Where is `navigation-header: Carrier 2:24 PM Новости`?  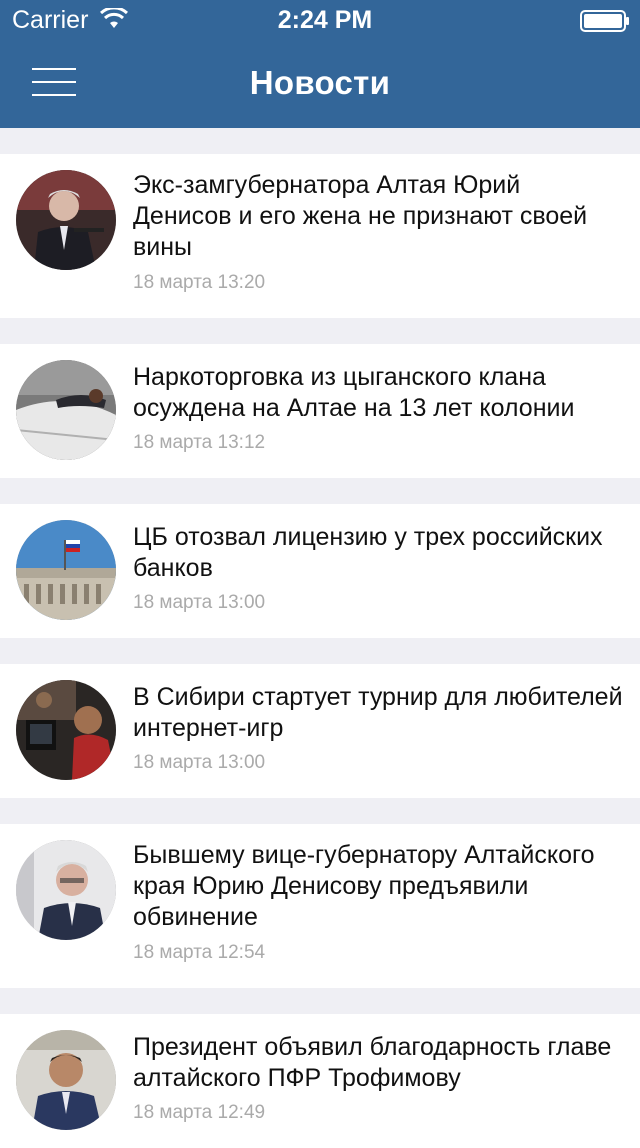 navigation-header: Carrier 2:24 PM Новости is located at coordinates (320, 64).